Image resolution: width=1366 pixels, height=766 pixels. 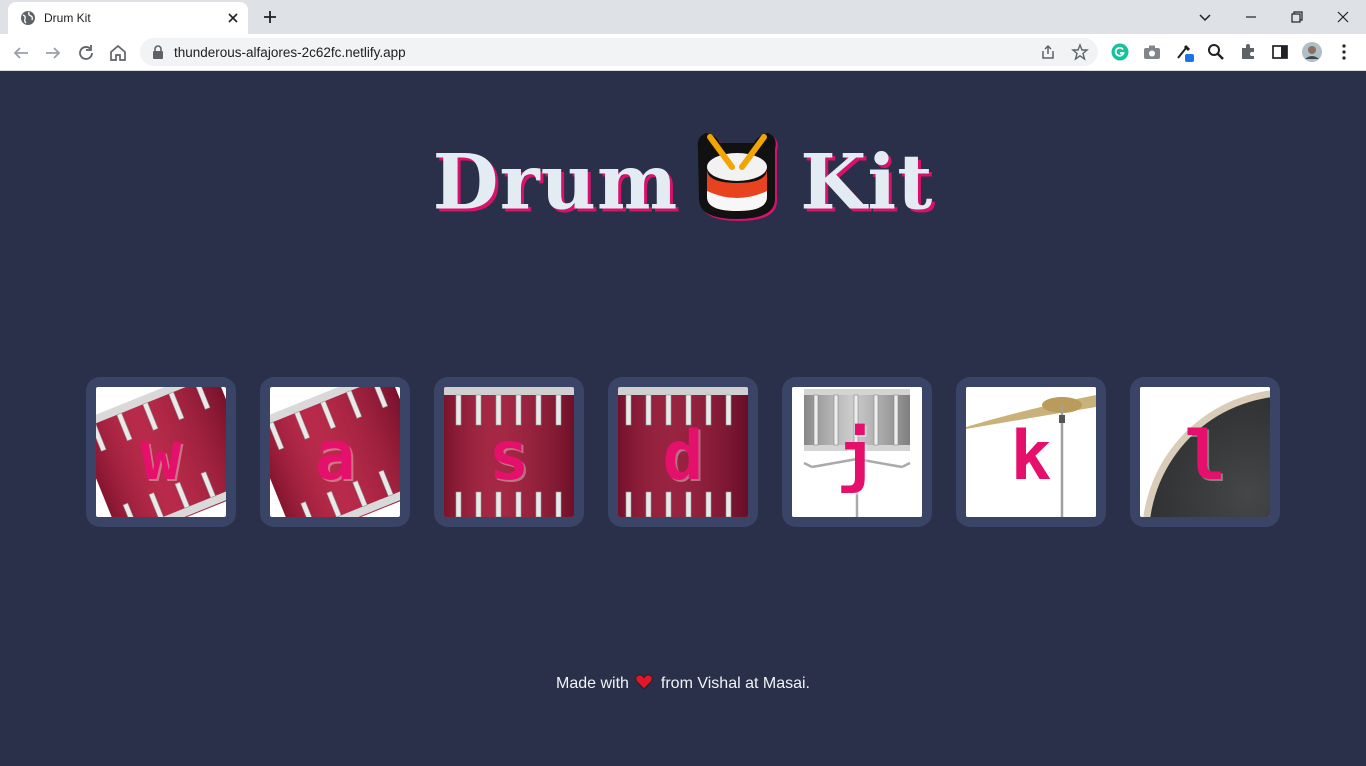 What do you see at coordinates (1031, 456) in the screenshot?
I see `key-letter: k` at bounding box center [1031, 456].